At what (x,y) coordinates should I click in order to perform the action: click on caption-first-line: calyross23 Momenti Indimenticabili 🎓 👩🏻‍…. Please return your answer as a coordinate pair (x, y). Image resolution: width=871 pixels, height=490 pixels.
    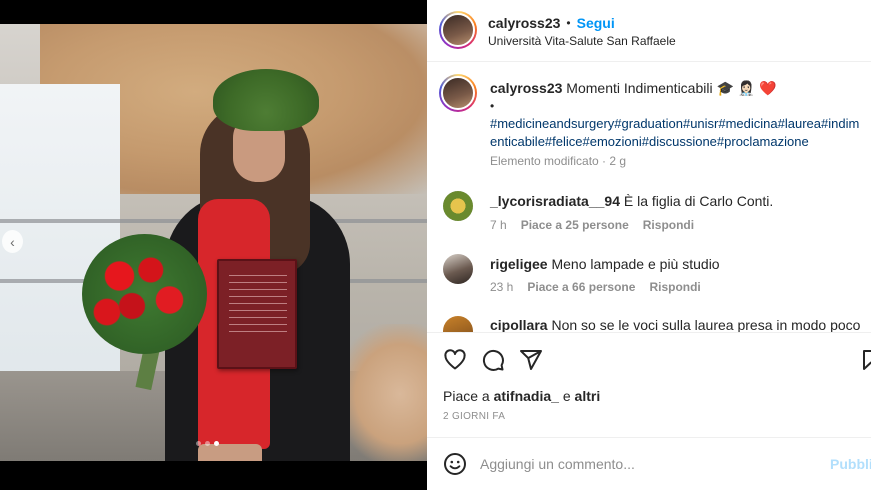
    Looking at the image, I should click on (633, 88).